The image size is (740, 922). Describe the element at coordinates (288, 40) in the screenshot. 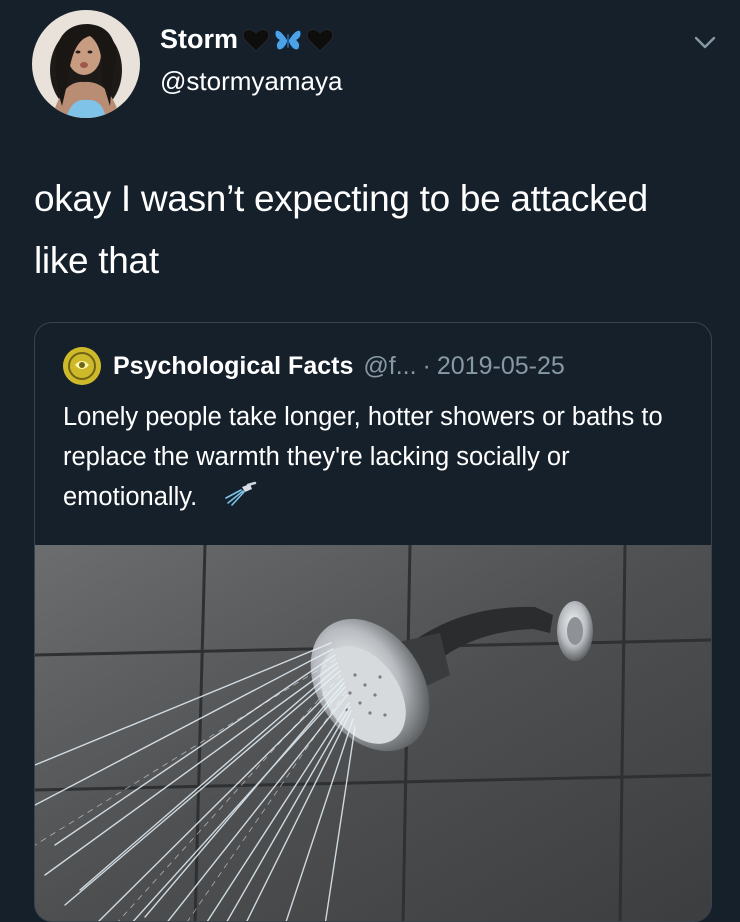

I see `blue-butterfly-icon` at that location.